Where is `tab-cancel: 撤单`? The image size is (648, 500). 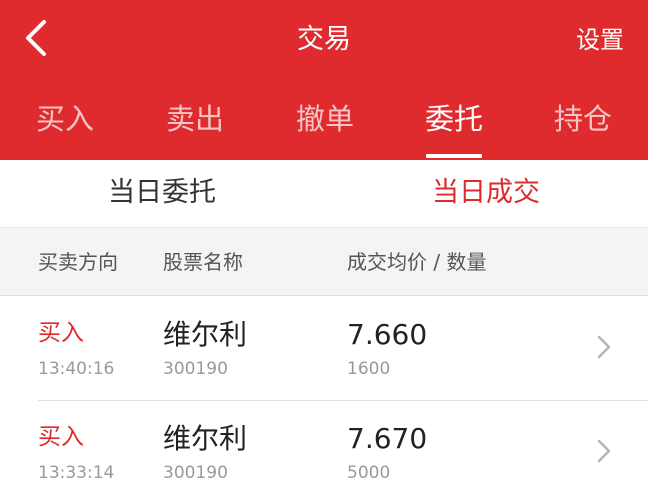
tab-cancel: 撤单 is located at coordinates (325, 119).